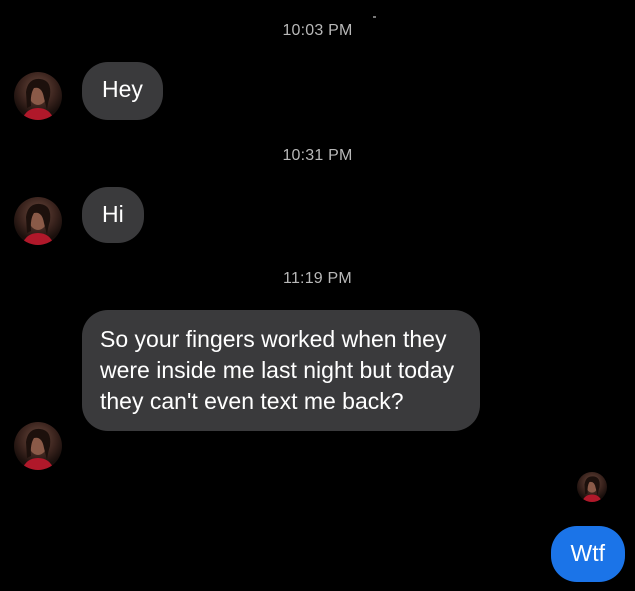 Image resolution: width=635 pixels, height=591 pixels. I want to click on read-receipt-icon, so click(592, 489).